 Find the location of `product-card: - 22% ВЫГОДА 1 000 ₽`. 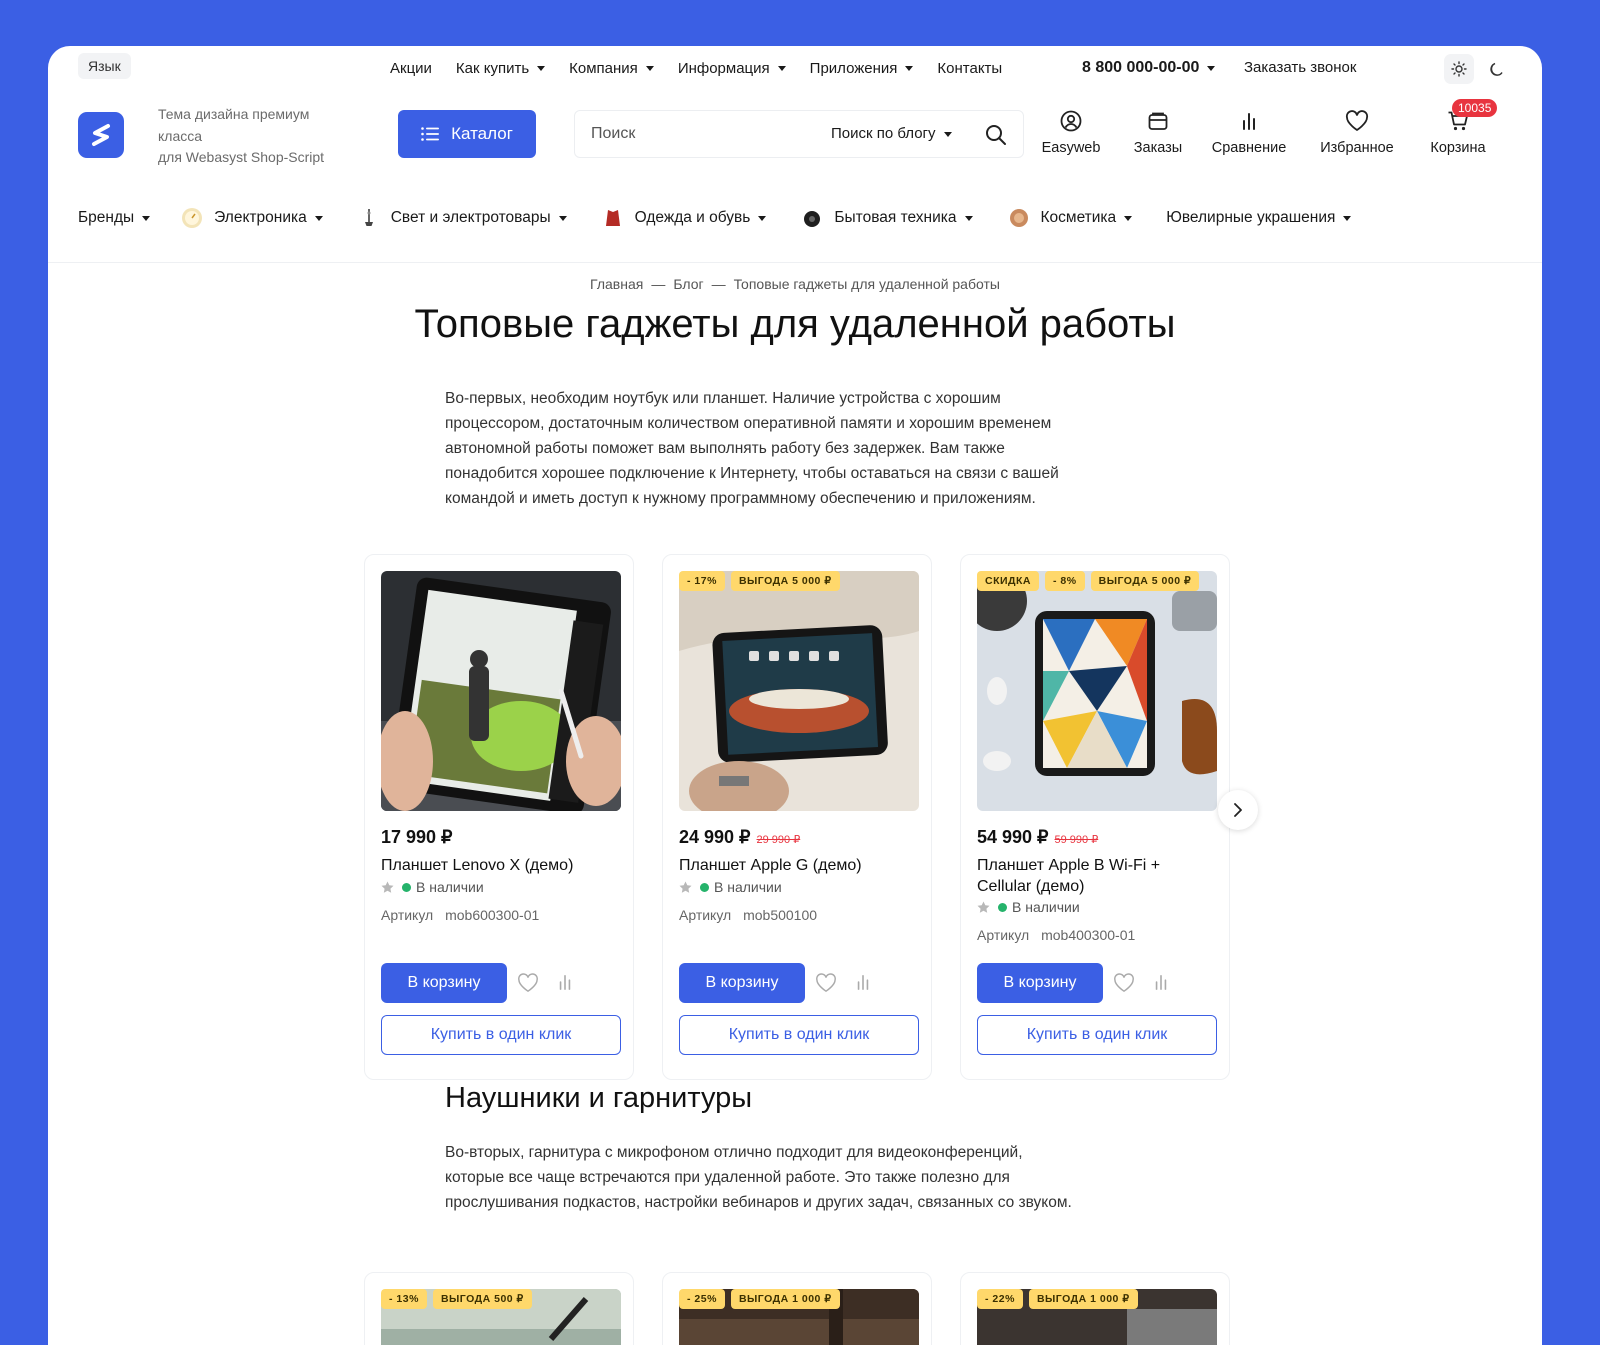

product-card: - 22% ВЫГОДА 1 000 ₽ is located at coordinates (1095, 1308).